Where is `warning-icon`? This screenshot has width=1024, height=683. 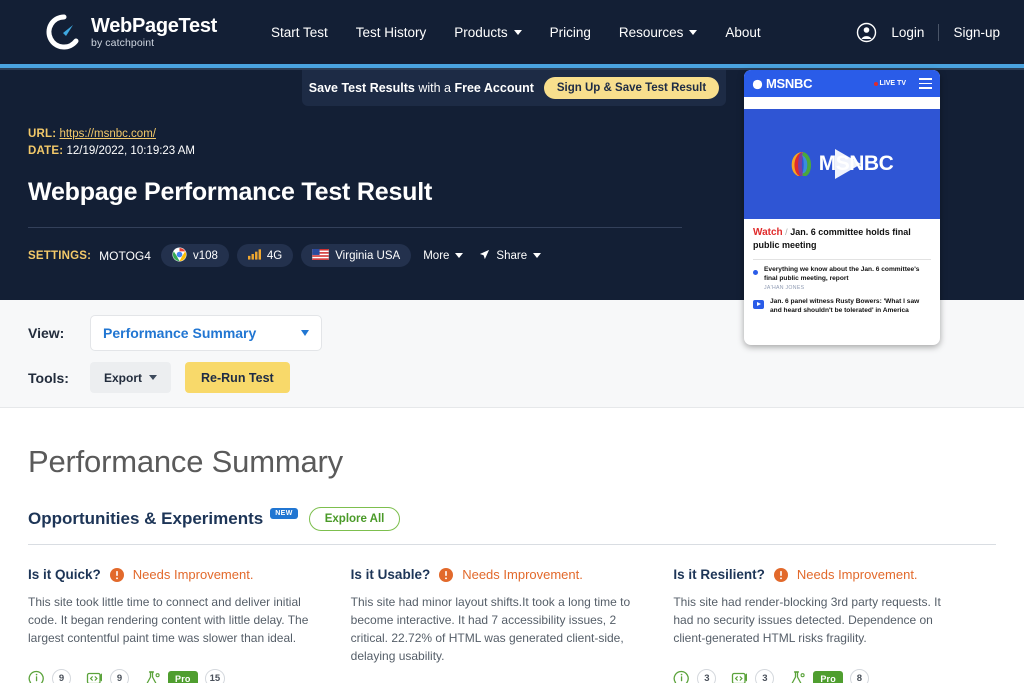
warning-icon is located at coordinates (116, 574).